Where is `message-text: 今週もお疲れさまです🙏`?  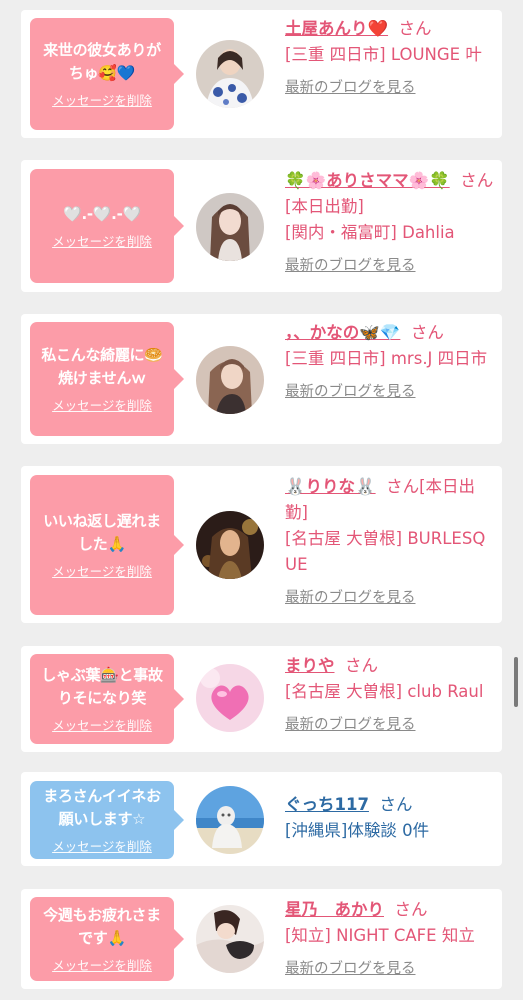
message-text: 今週もお疲れさまです🙏 is located at coordinates (102, 926).